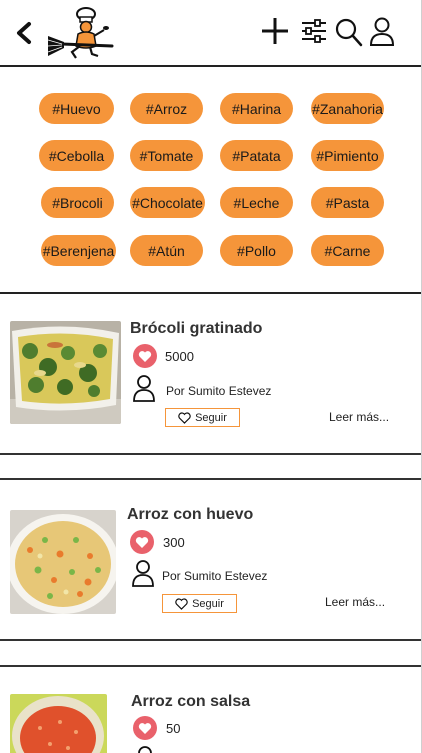  What do you see at coordinates (65, 372) in the screenshot?
I see `recipe-image-brocoli-gratinado` at bounding box center [65, 372].